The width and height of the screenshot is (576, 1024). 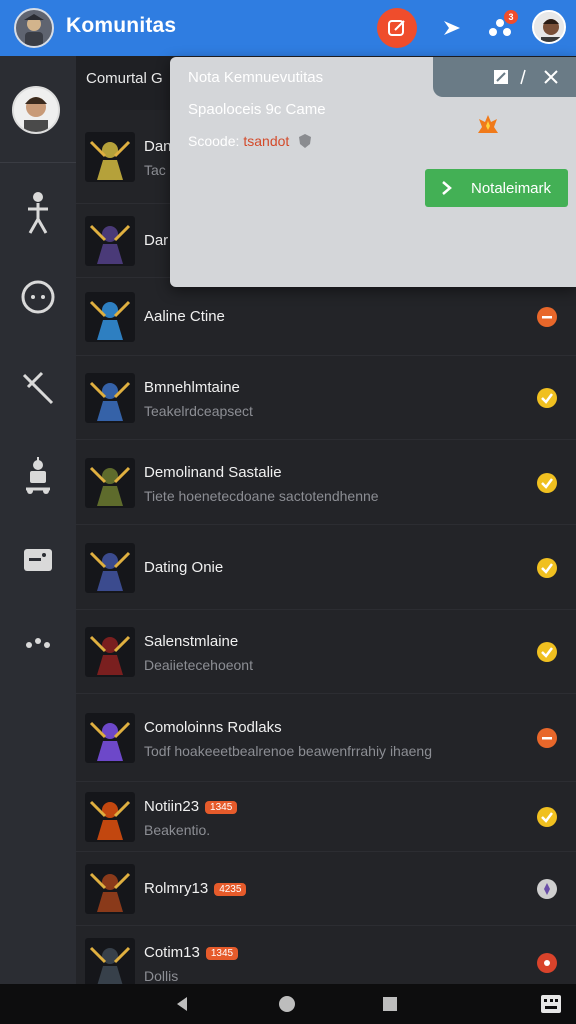 I want to click on close-icon, so click(x=551, y=77).